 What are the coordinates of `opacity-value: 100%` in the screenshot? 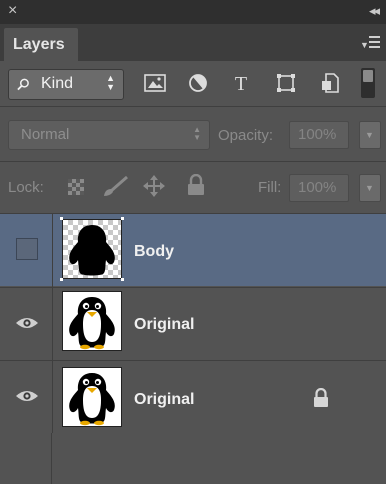 It's located at (317, 134).